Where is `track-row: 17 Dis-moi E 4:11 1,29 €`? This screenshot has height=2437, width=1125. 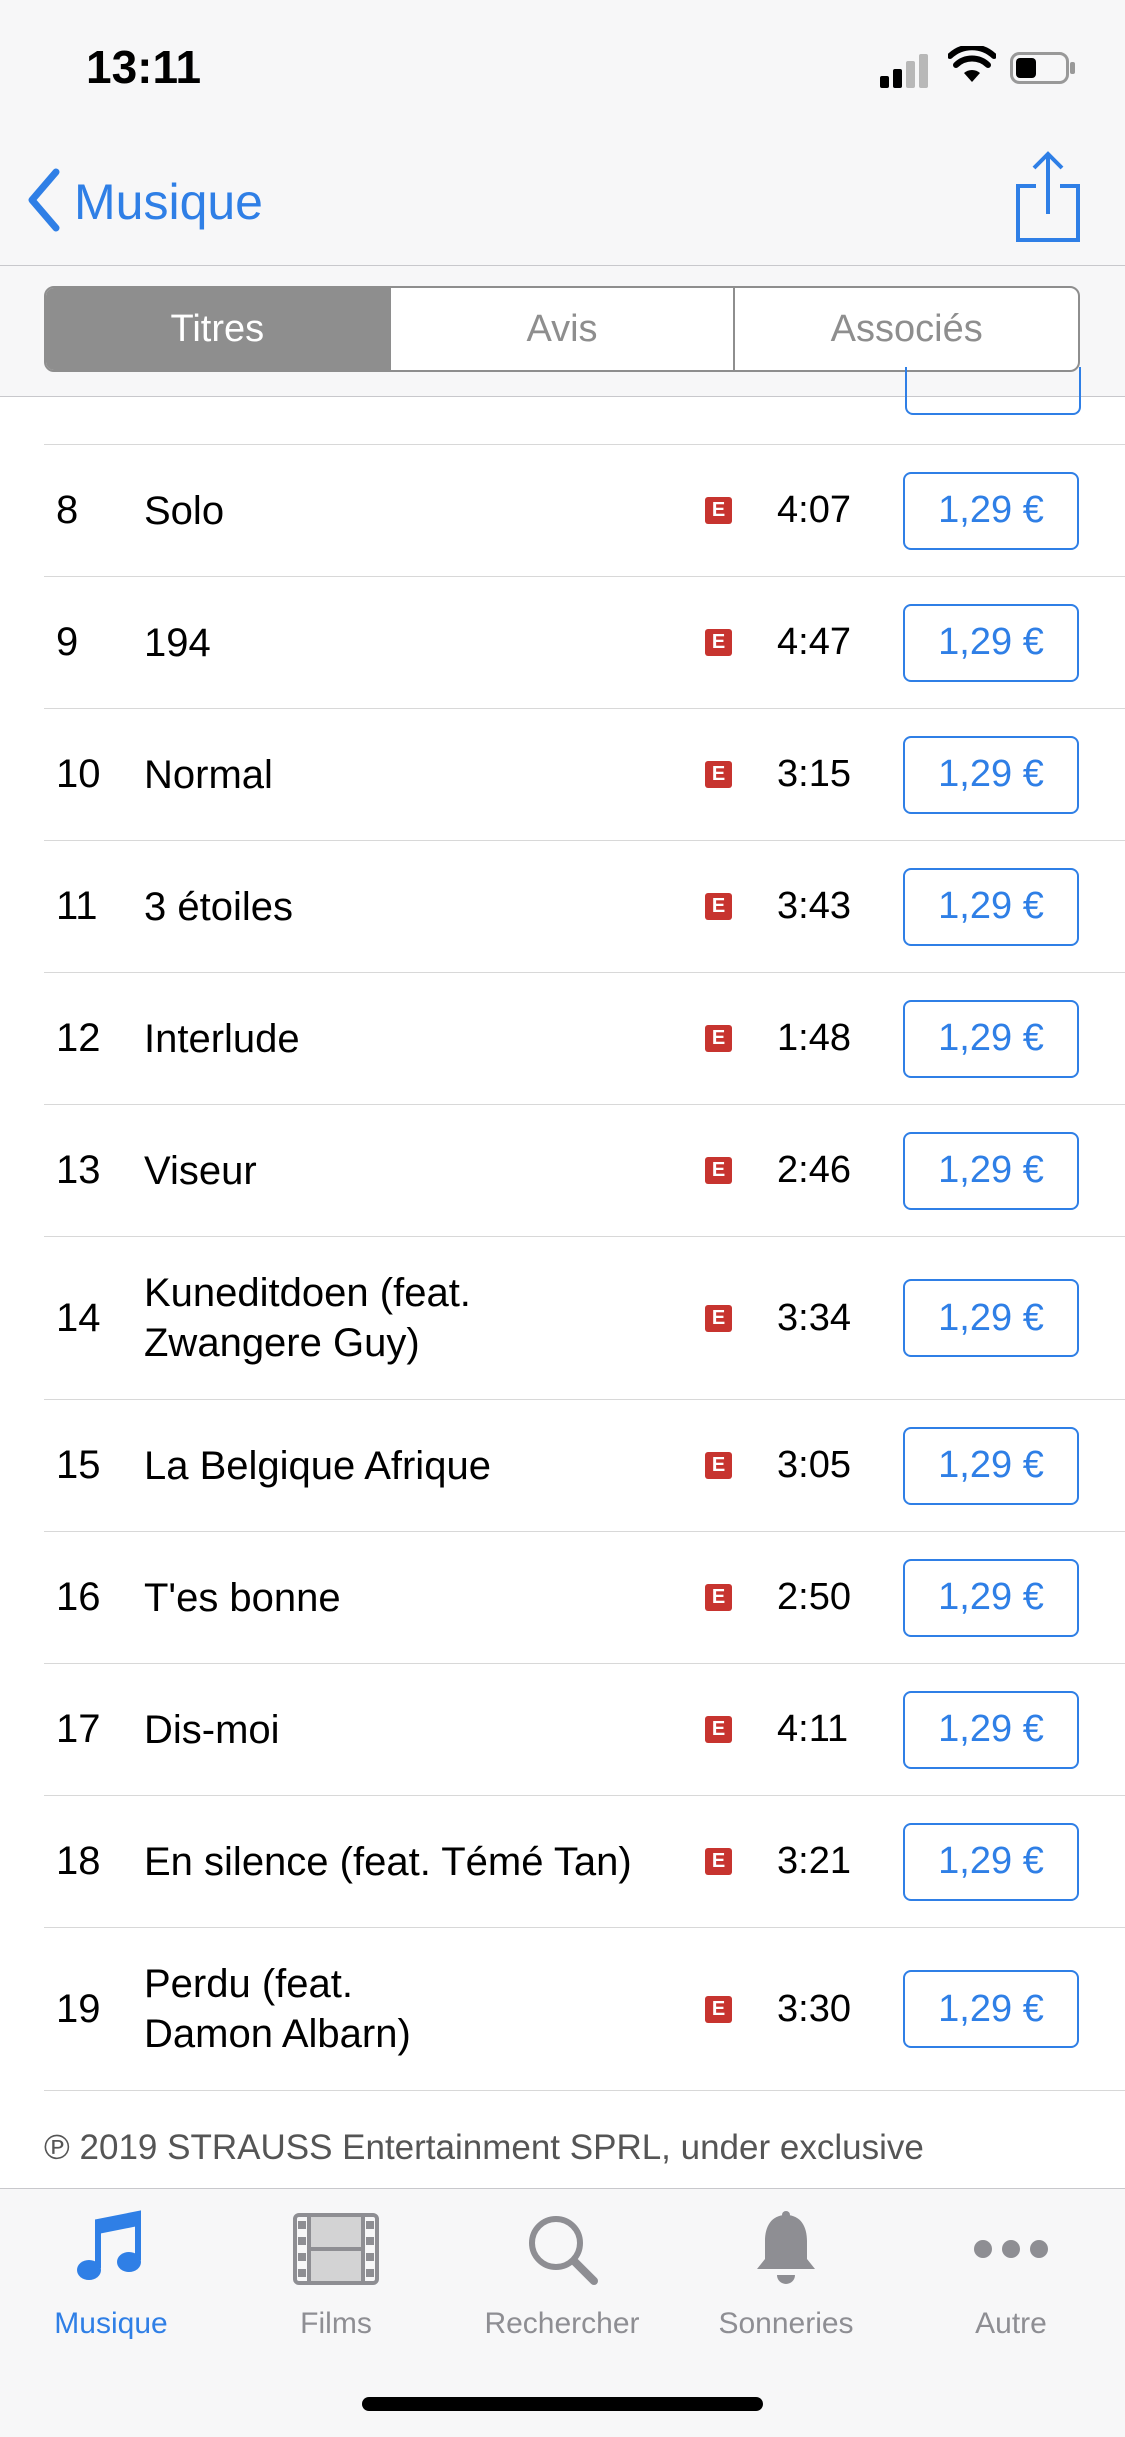
track-row: 17 Dis-moi E 4:11 1,29 € is located at coordinates (584, 1730).